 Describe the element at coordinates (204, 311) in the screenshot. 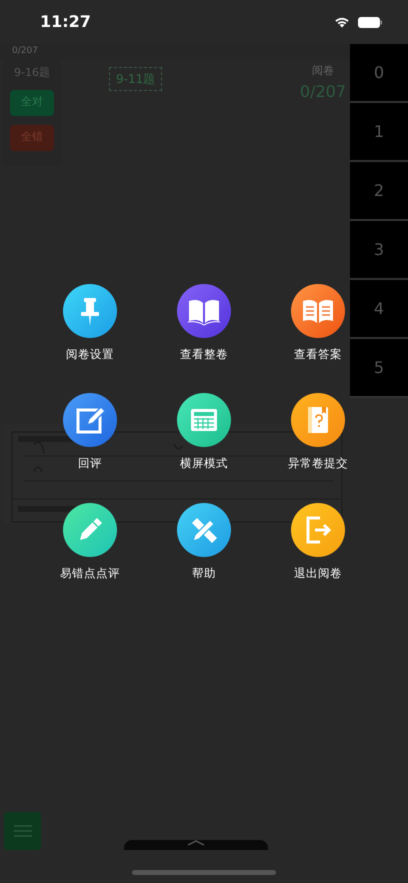

I see `open-book-icon` at that location.